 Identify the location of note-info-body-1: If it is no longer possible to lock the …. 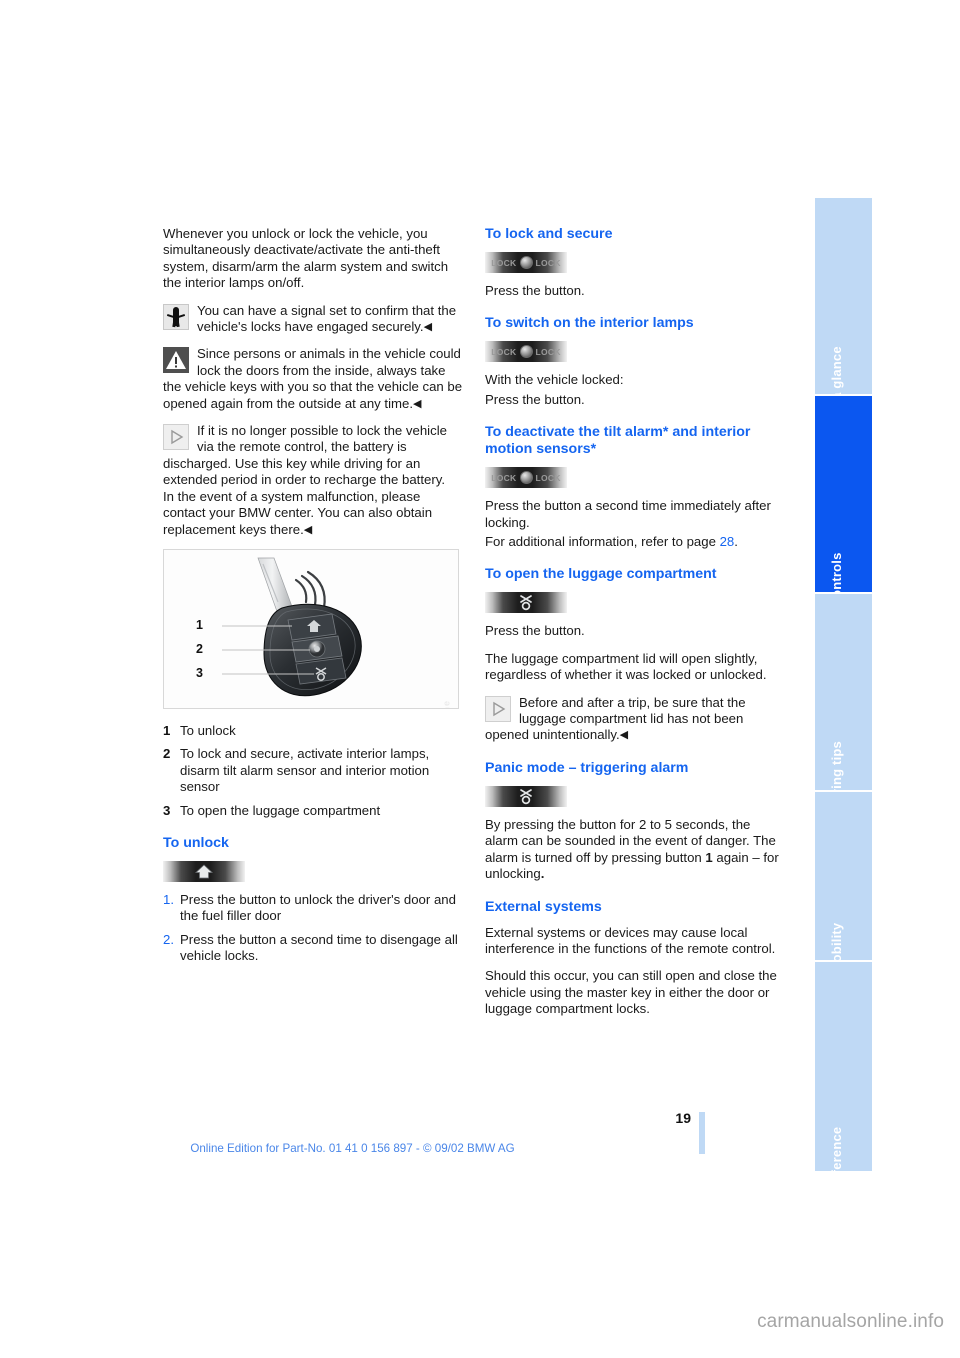
(305, 455).